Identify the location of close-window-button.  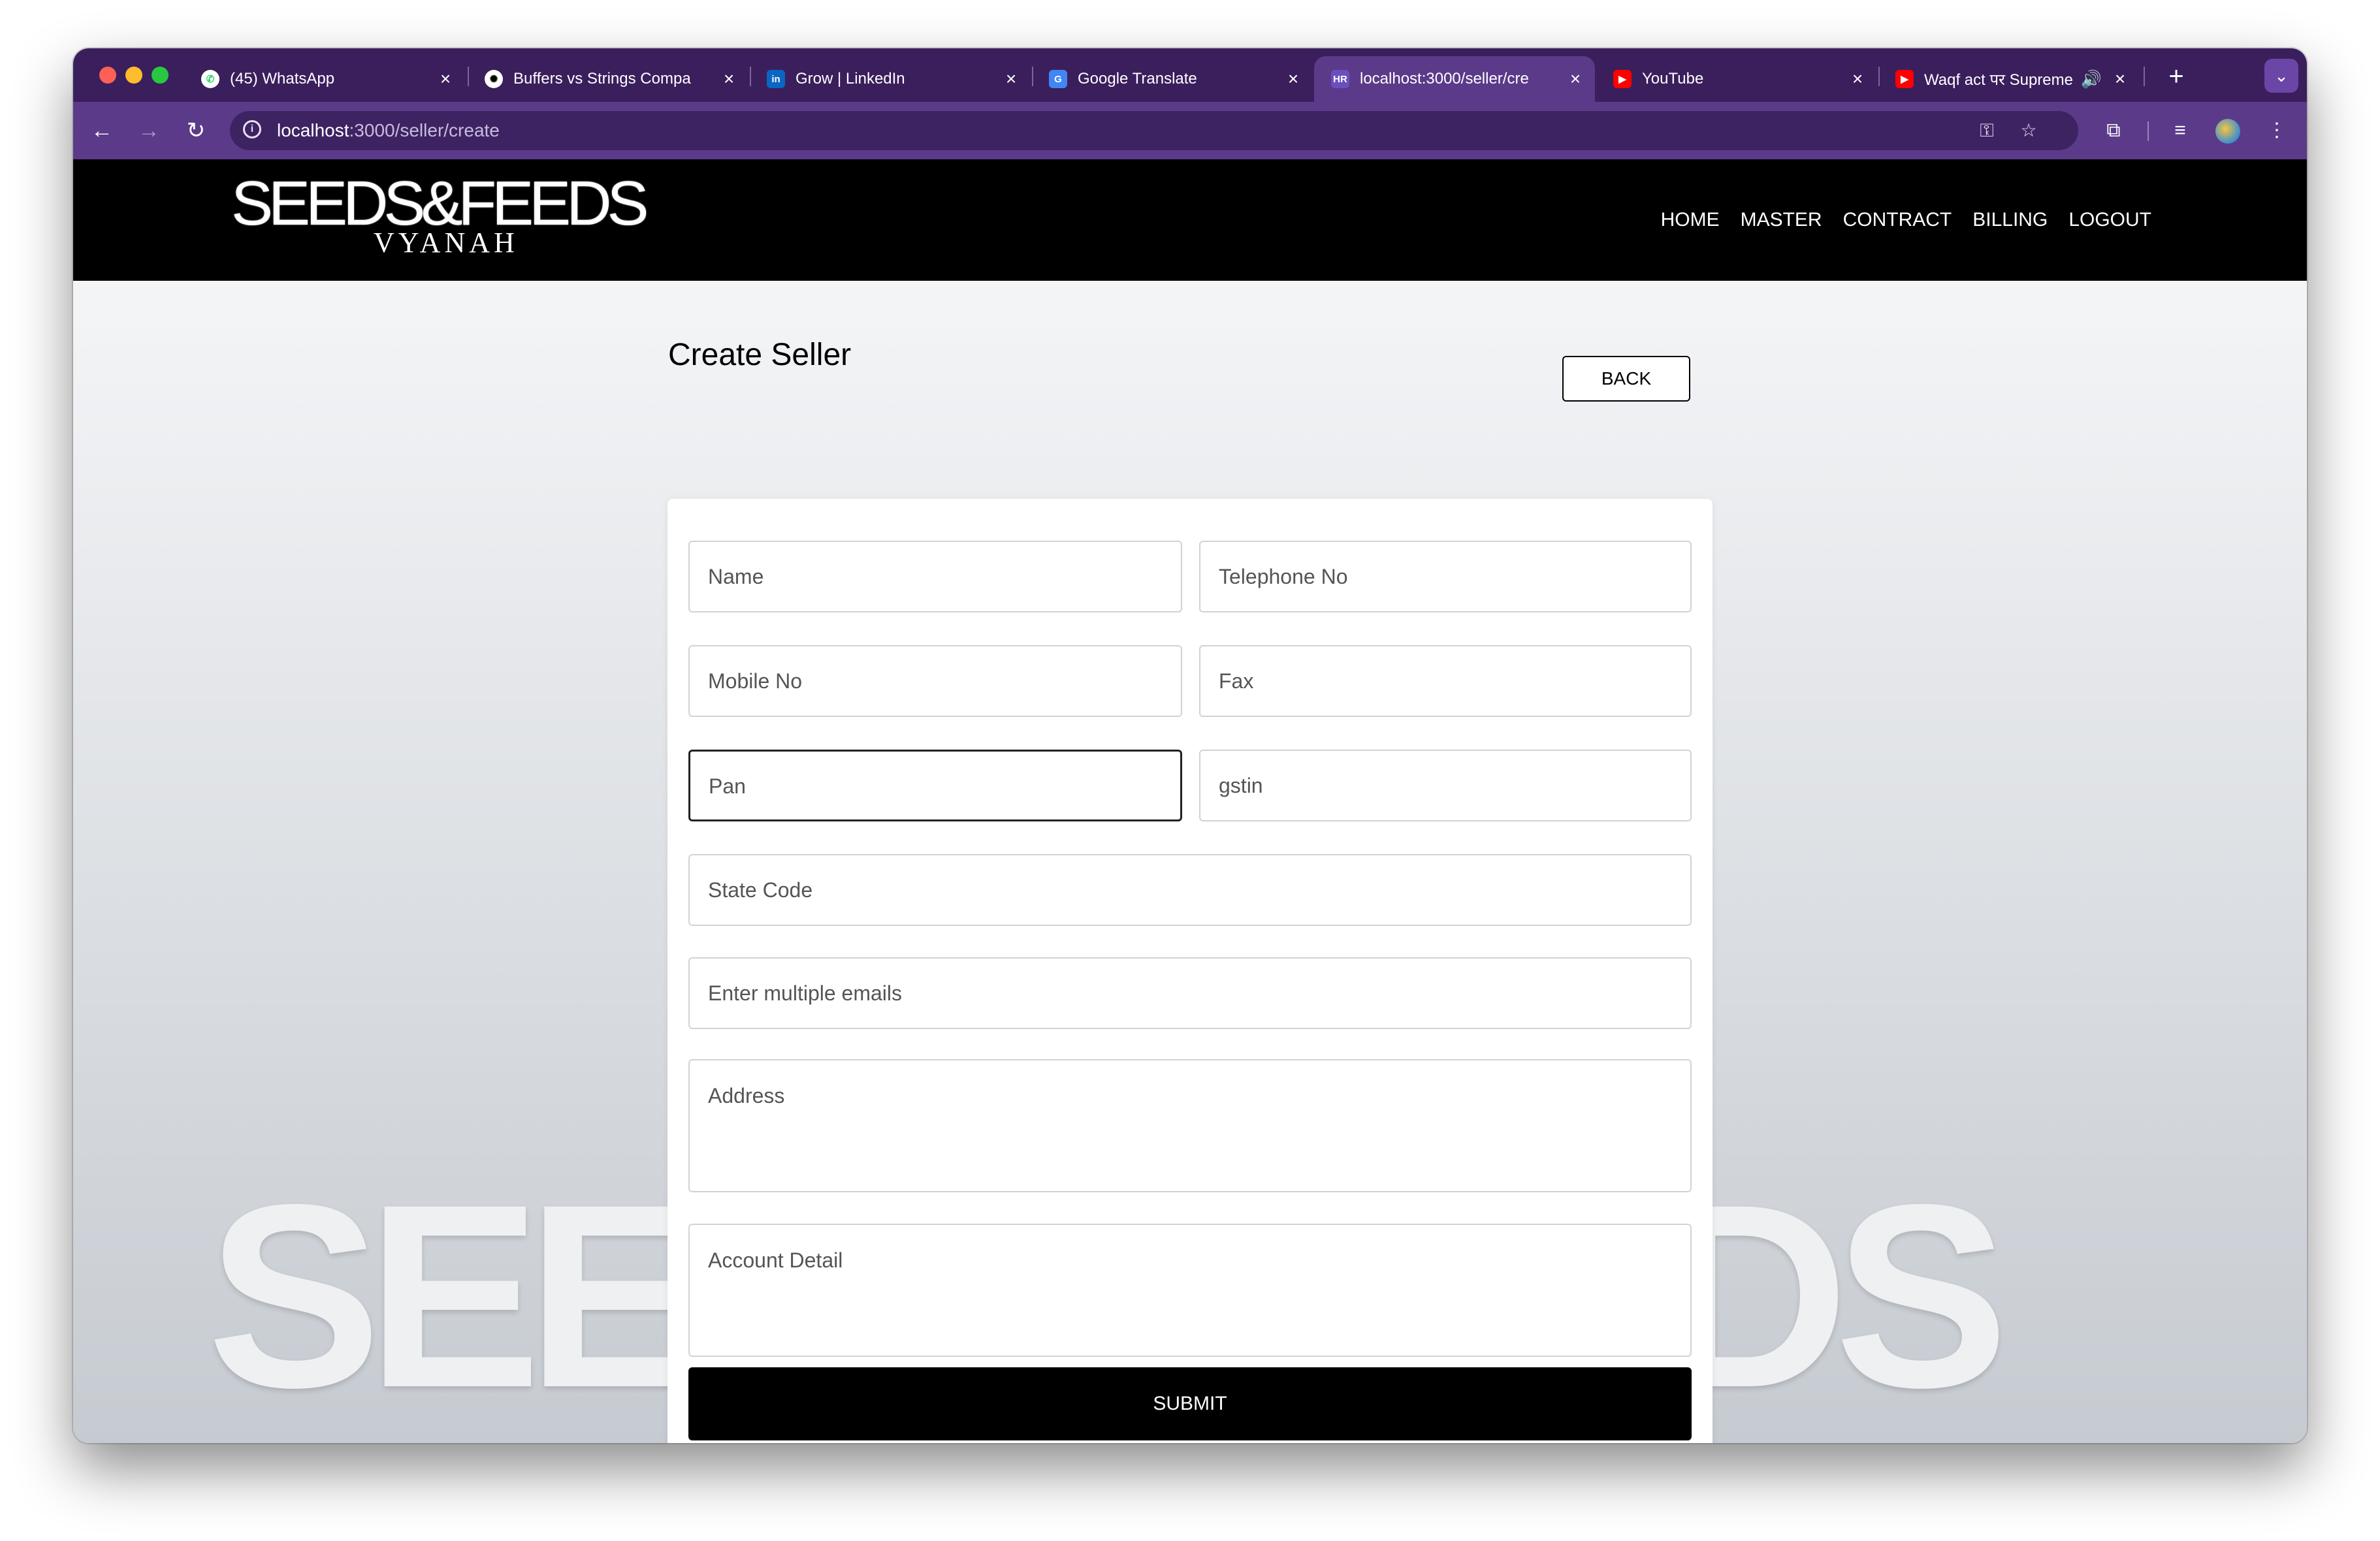
(107, 75).